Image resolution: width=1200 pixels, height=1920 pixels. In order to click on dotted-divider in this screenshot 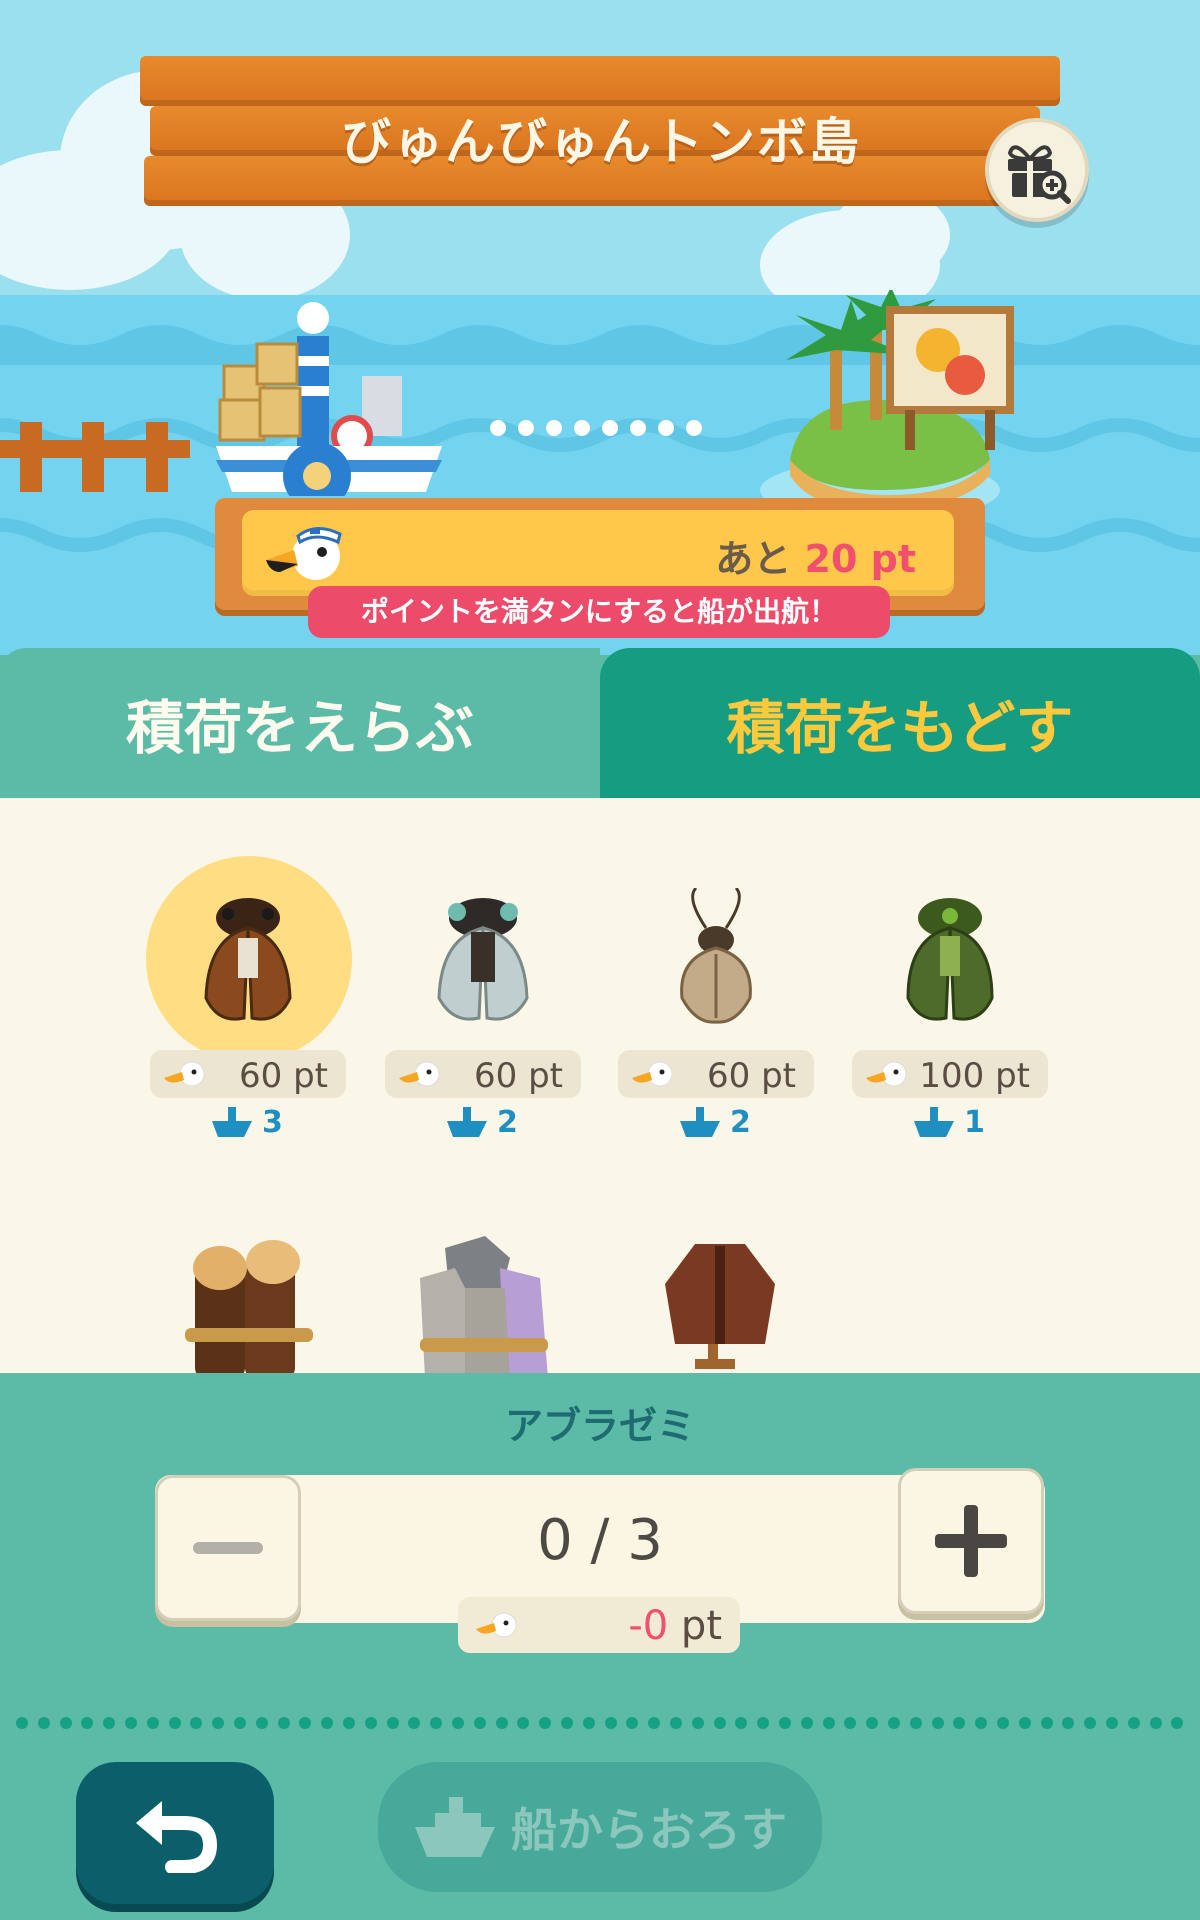, I will do `click(601, 1724)`.